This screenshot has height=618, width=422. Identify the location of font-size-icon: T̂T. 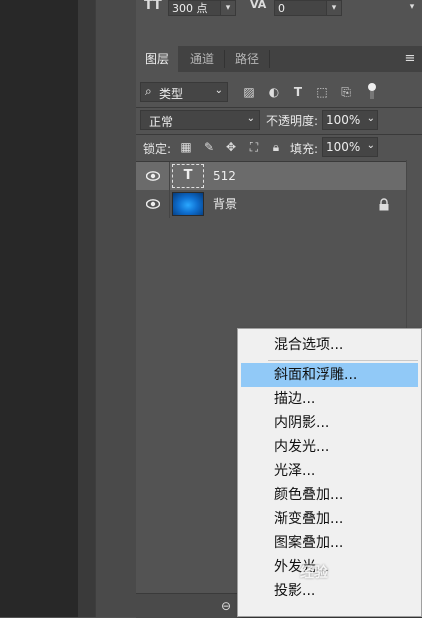
(153, 6).